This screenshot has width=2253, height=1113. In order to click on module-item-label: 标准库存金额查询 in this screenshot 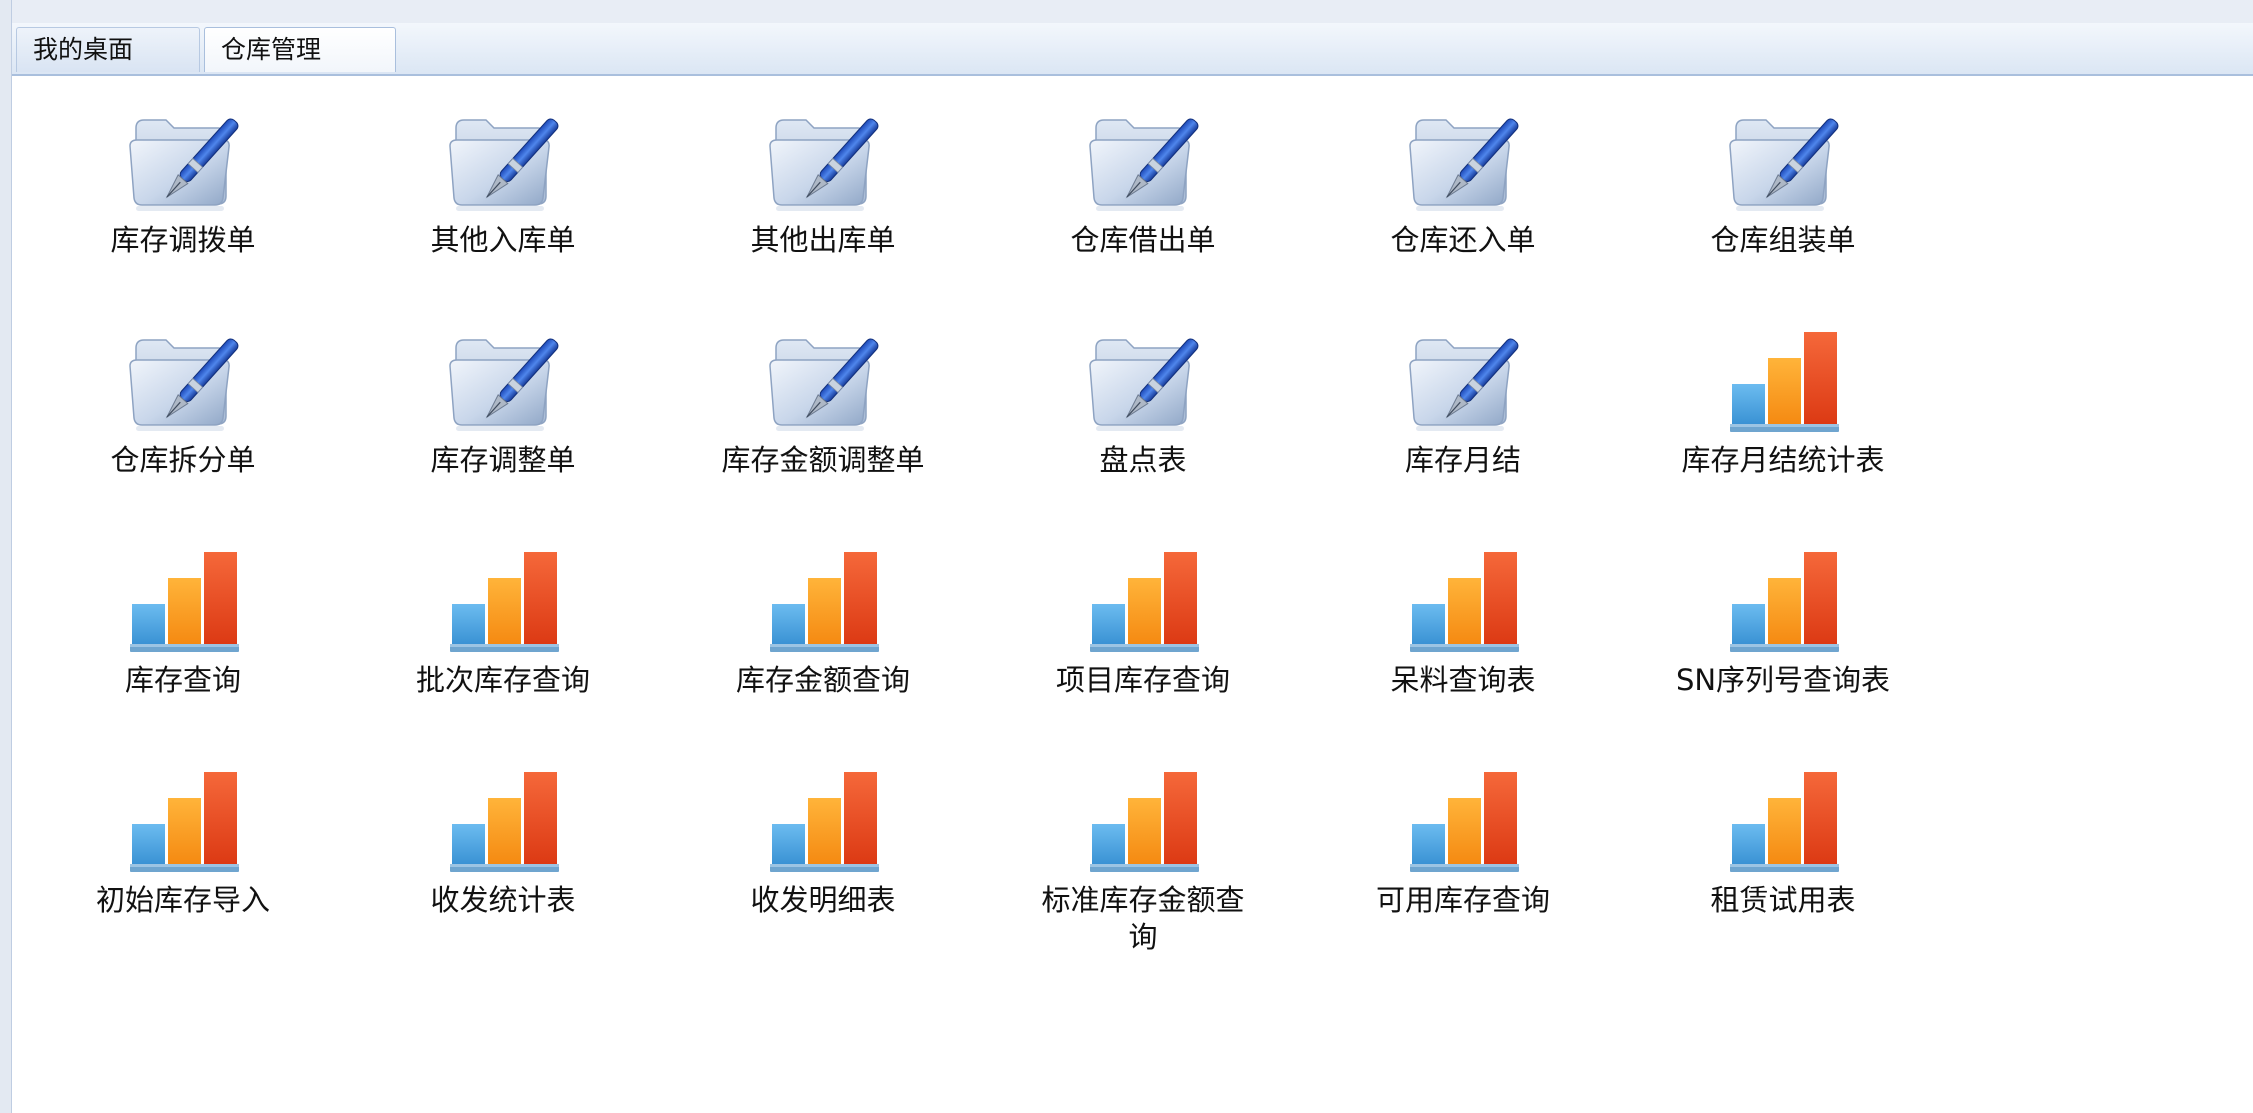, I will do `click(1143, 918)`.